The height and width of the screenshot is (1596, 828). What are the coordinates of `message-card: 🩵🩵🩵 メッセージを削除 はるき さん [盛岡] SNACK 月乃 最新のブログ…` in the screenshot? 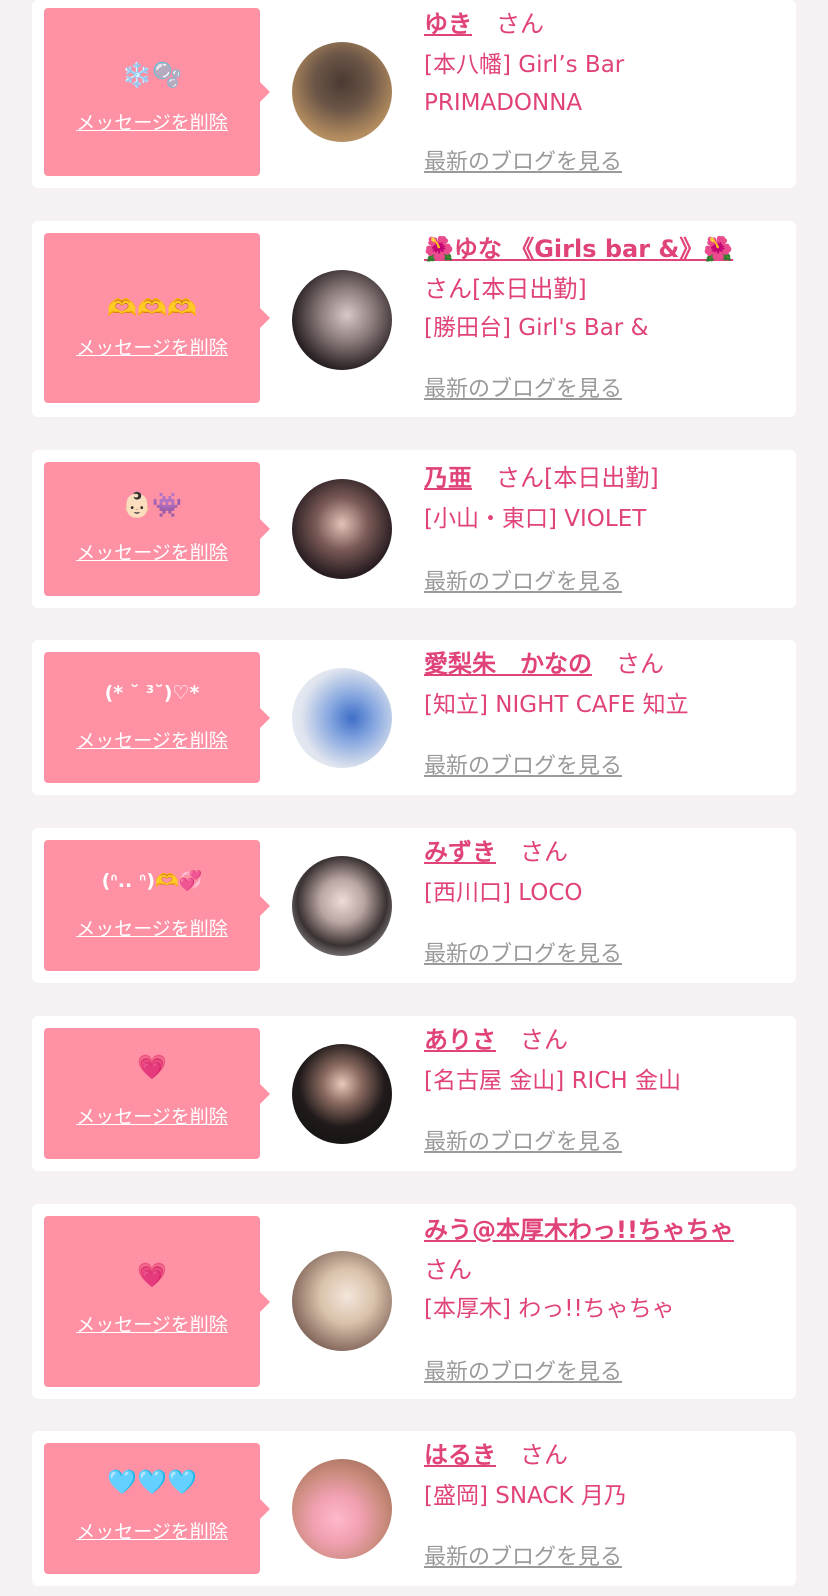 It's located at (414, 1508).